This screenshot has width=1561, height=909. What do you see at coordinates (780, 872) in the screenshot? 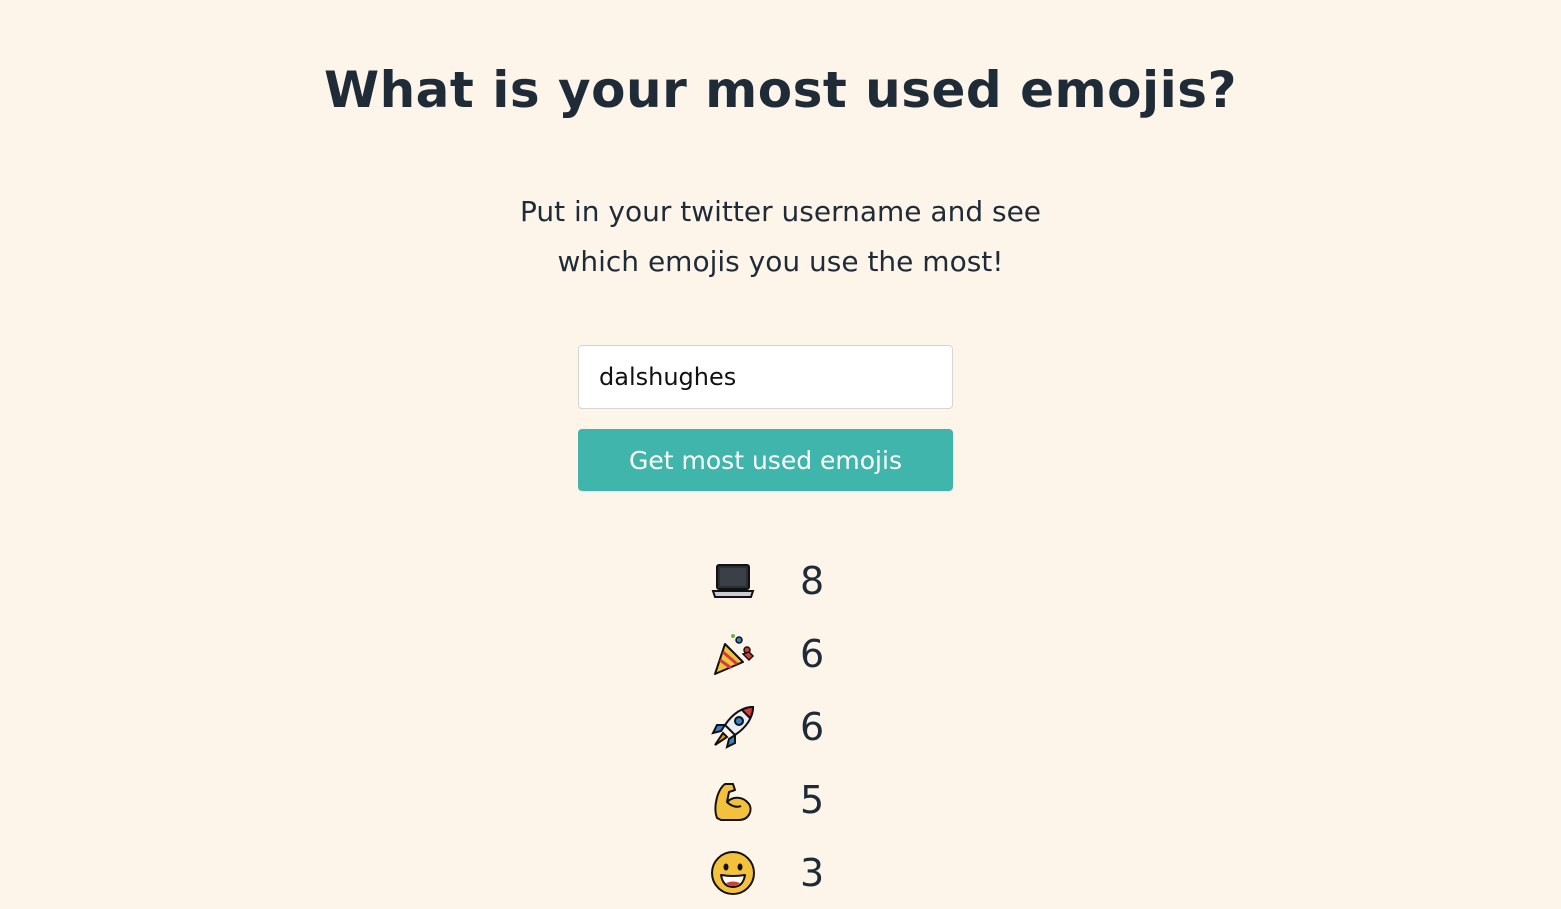
I see `result-row: 3` at bounding box center [780, 872].